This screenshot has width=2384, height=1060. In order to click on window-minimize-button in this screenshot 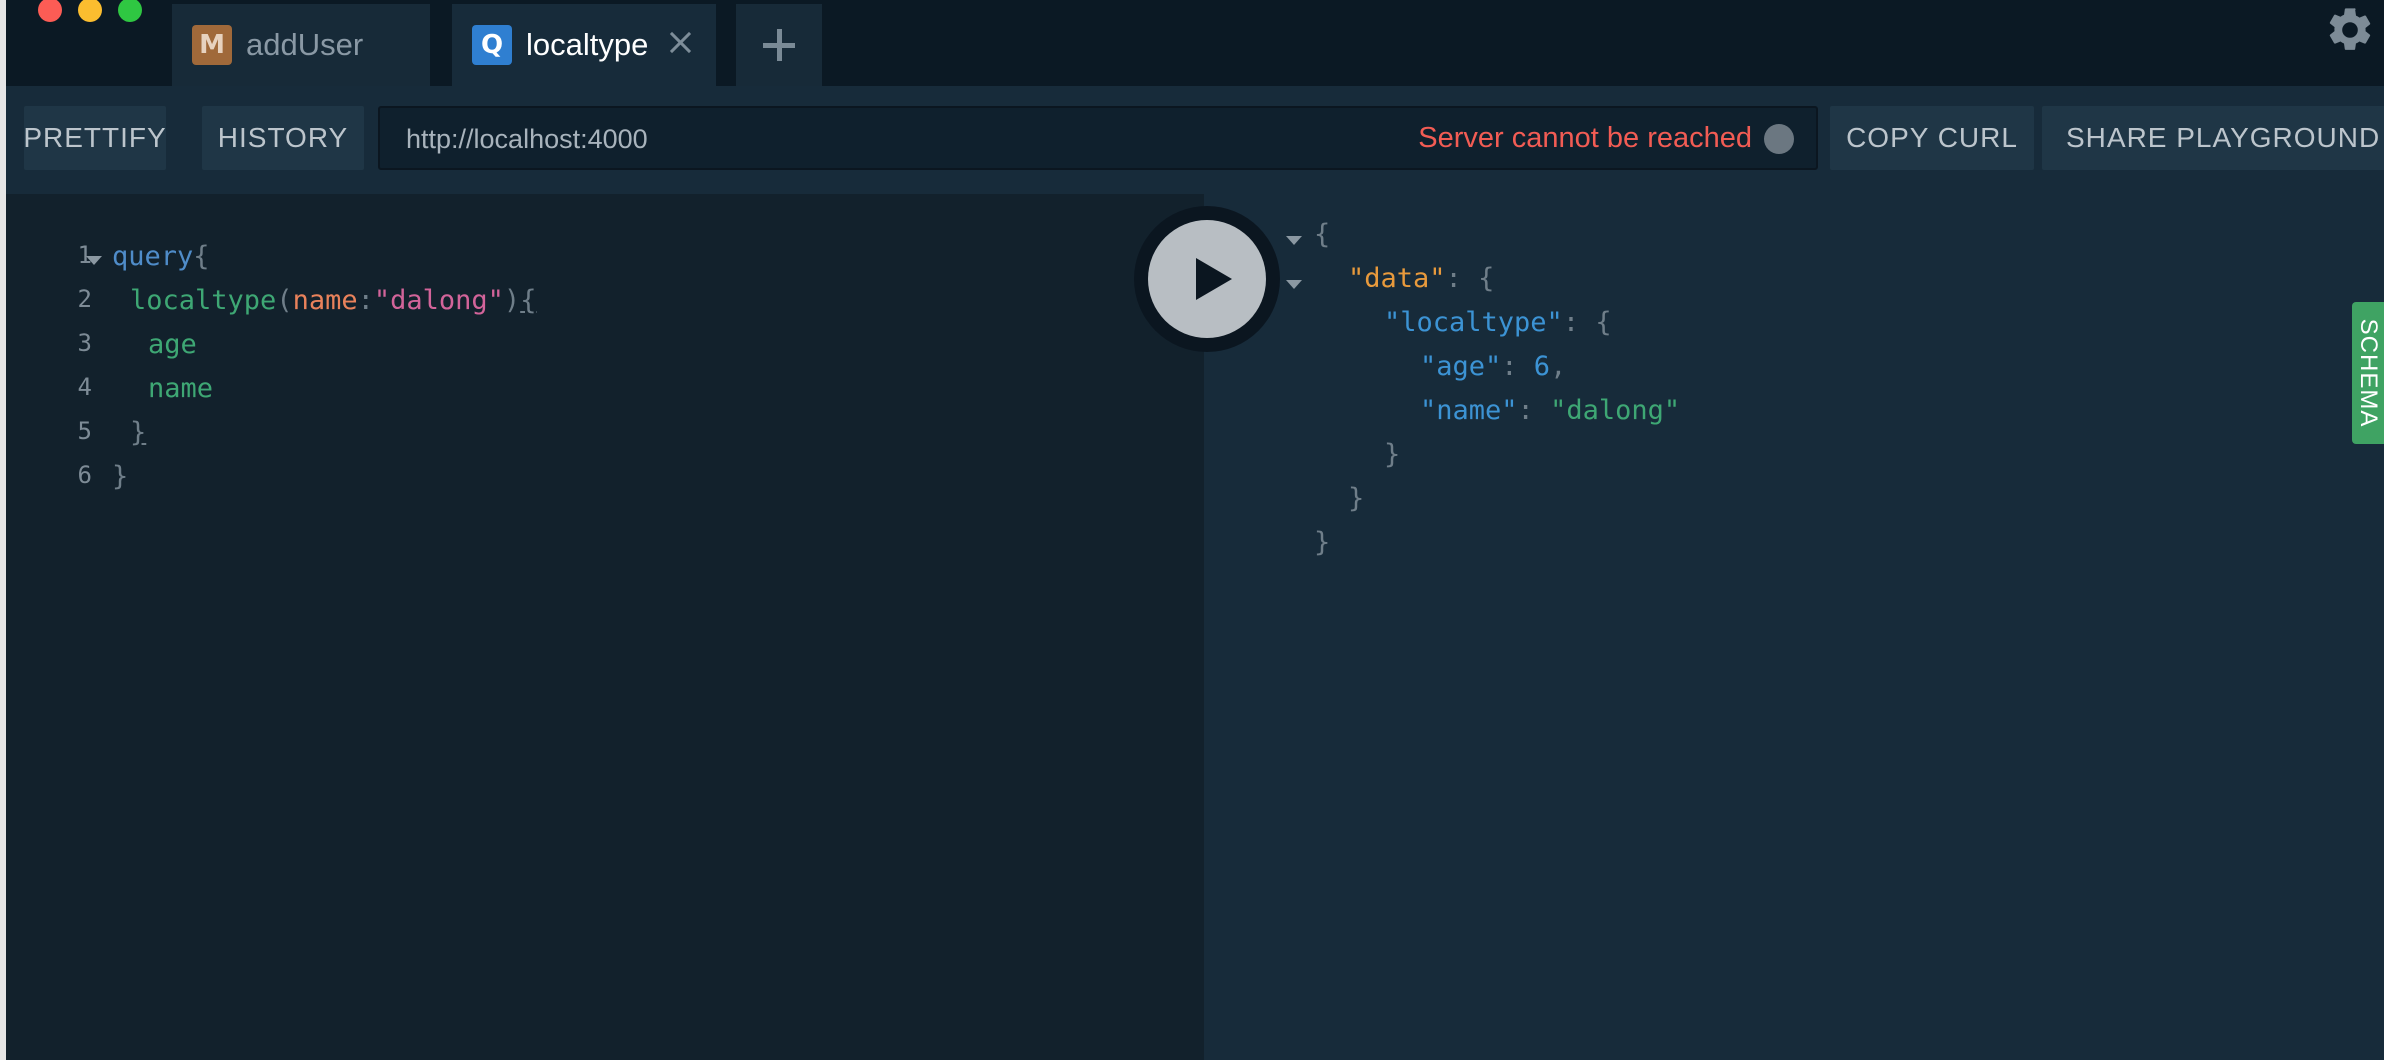, I will do `click(90, 11)`.